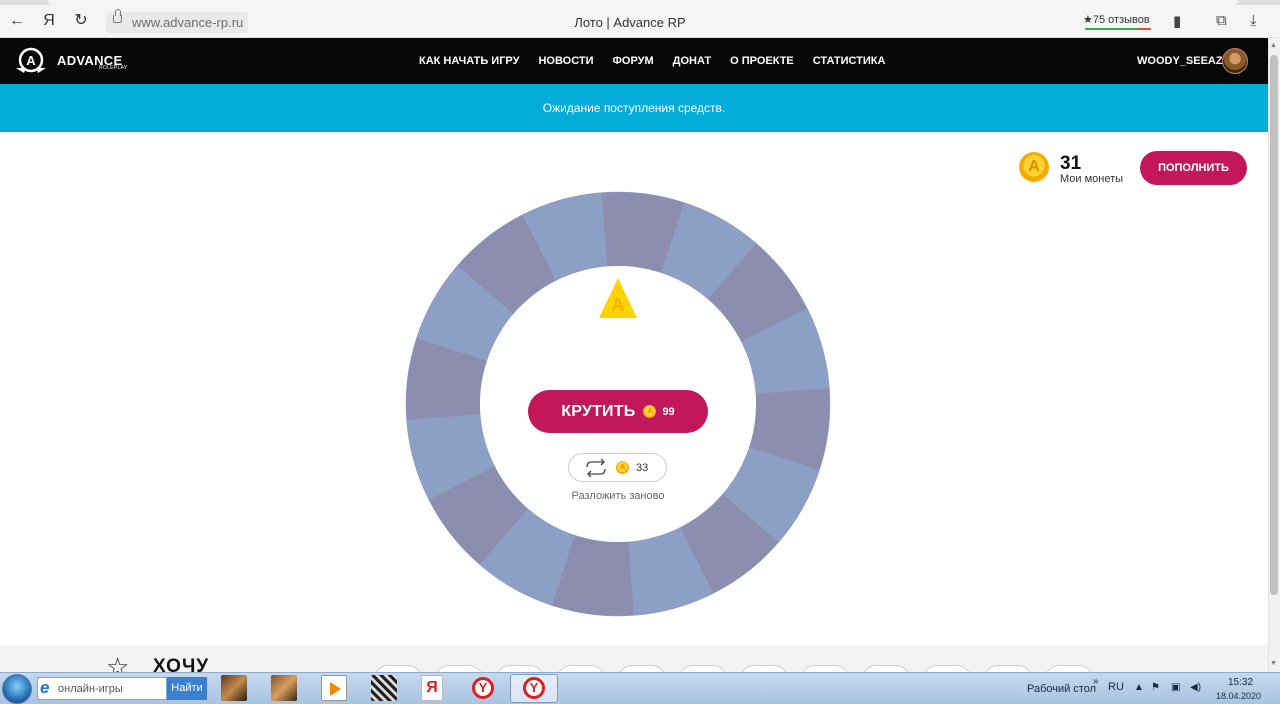  I want to click on tray-expand-icon: ▲, so click(1139, 687).